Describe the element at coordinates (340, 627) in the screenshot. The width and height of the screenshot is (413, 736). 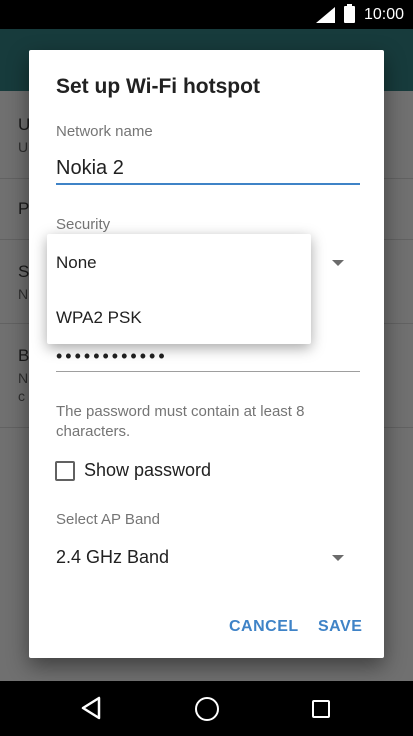
I see `save-button: SAVE` at that location.